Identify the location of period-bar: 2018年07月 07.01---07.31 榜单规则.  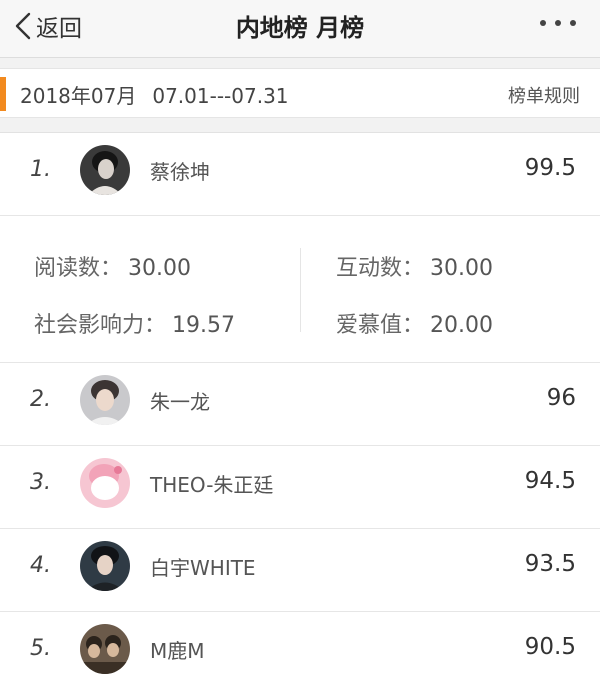
(300, 93).